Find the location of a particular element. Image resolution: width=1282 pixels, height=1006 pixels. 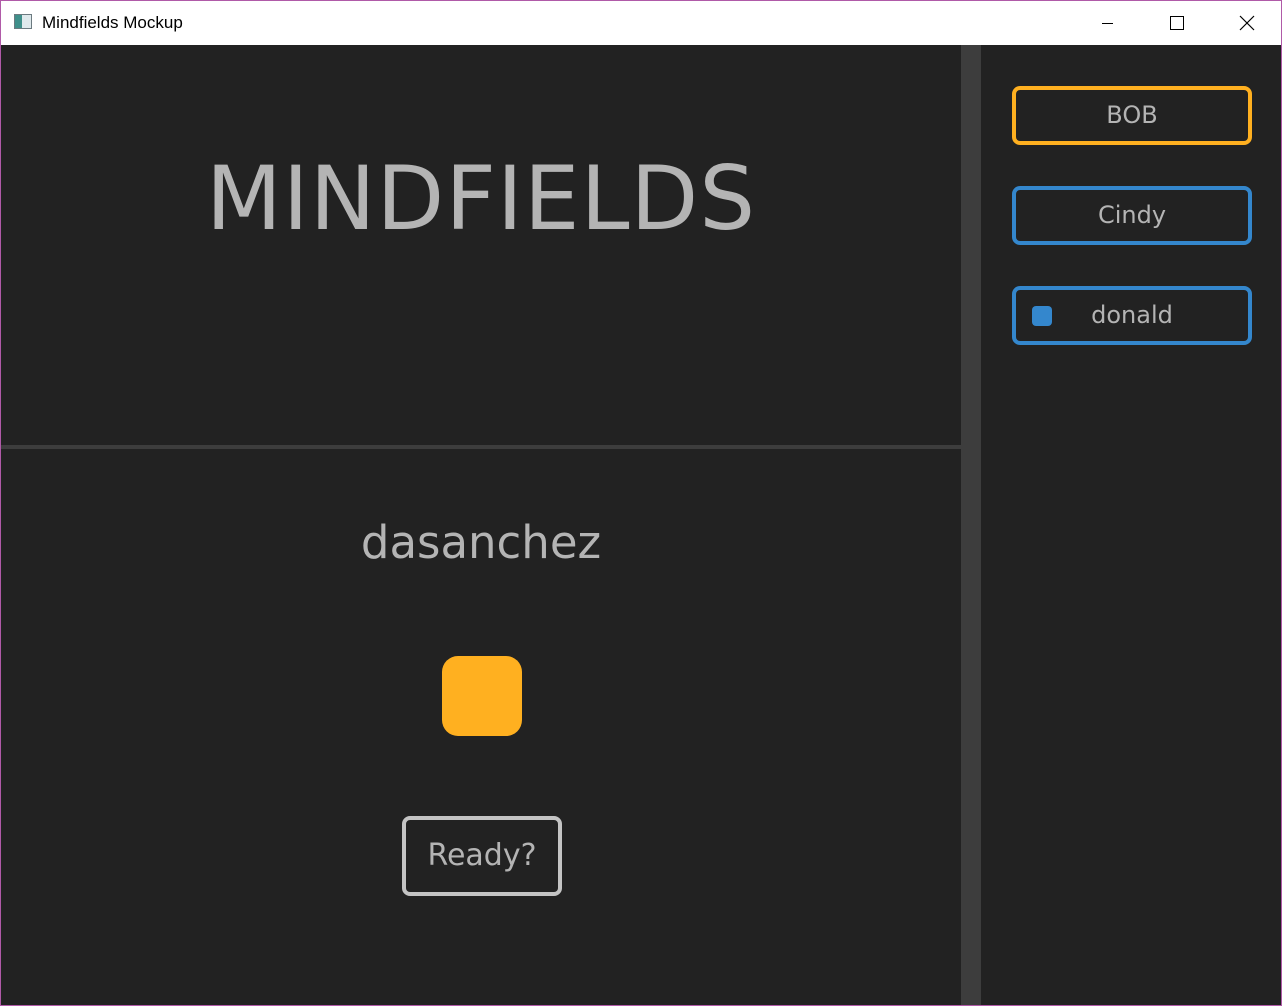

close-icon is located at coordinates (1247, 23).